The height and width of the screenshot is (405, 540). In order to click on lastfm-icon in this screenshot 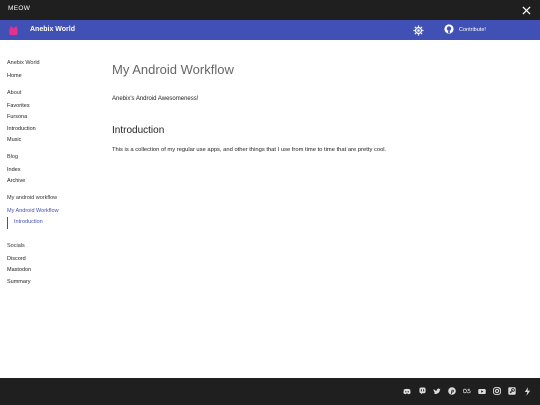, I will do `click(467, 391)`.